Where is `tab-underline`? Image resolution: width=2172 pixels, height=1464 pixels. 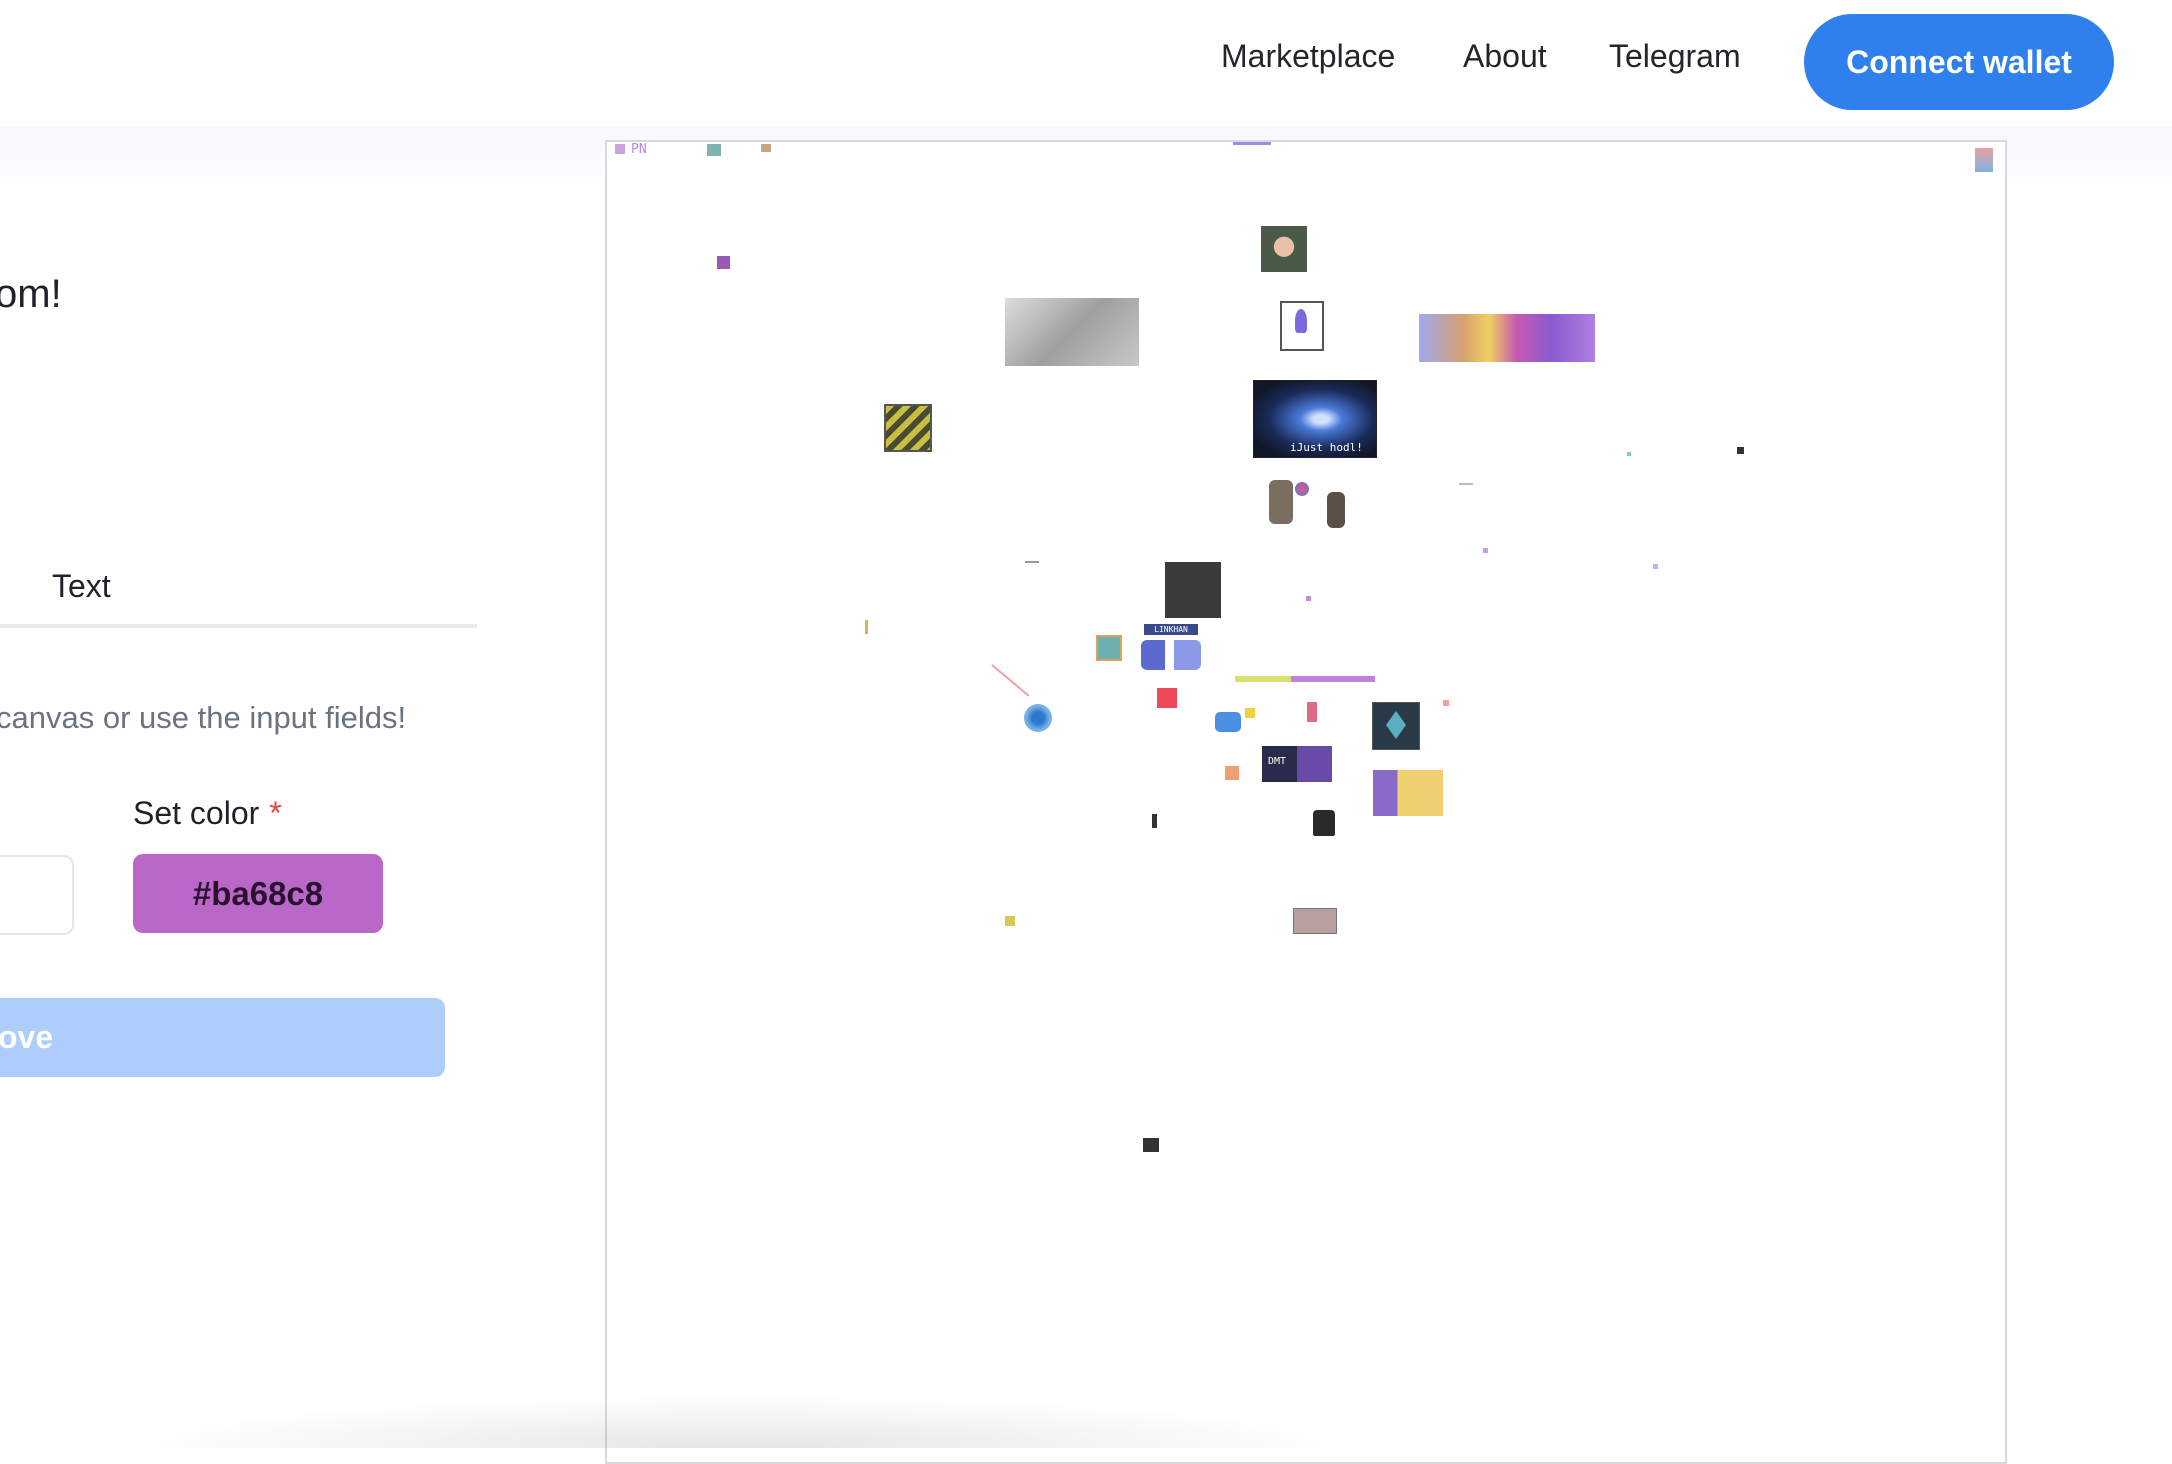 tab-underline is located at coordinates (238, 626).